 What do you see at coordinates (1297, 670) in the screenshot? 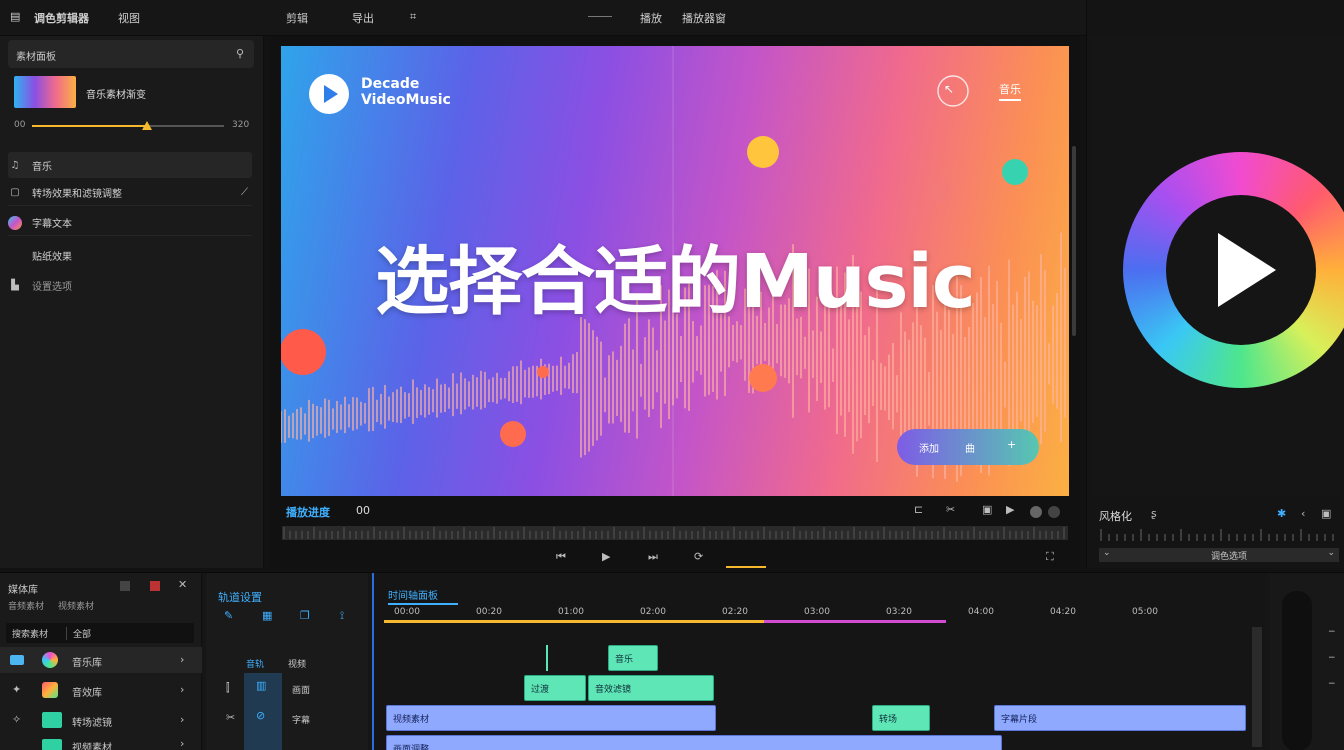
I see `volume-meter` at bounding box center [1297, 670].